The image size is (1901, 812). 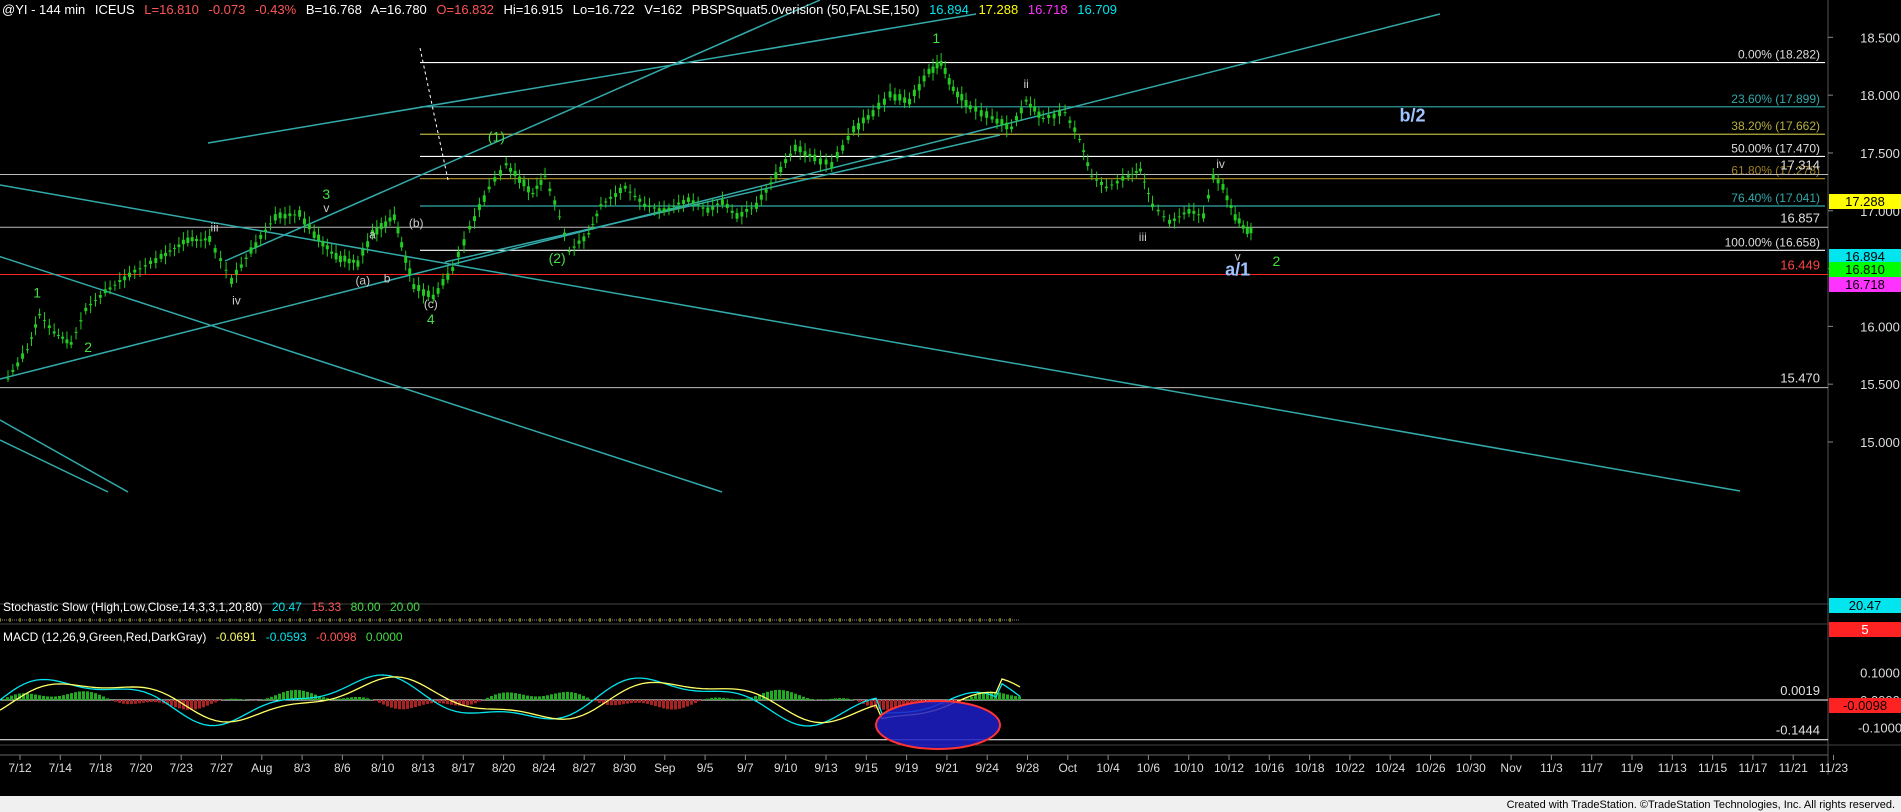 I want to click on x-tick-label: 8/3, so click(x=302, y=768).